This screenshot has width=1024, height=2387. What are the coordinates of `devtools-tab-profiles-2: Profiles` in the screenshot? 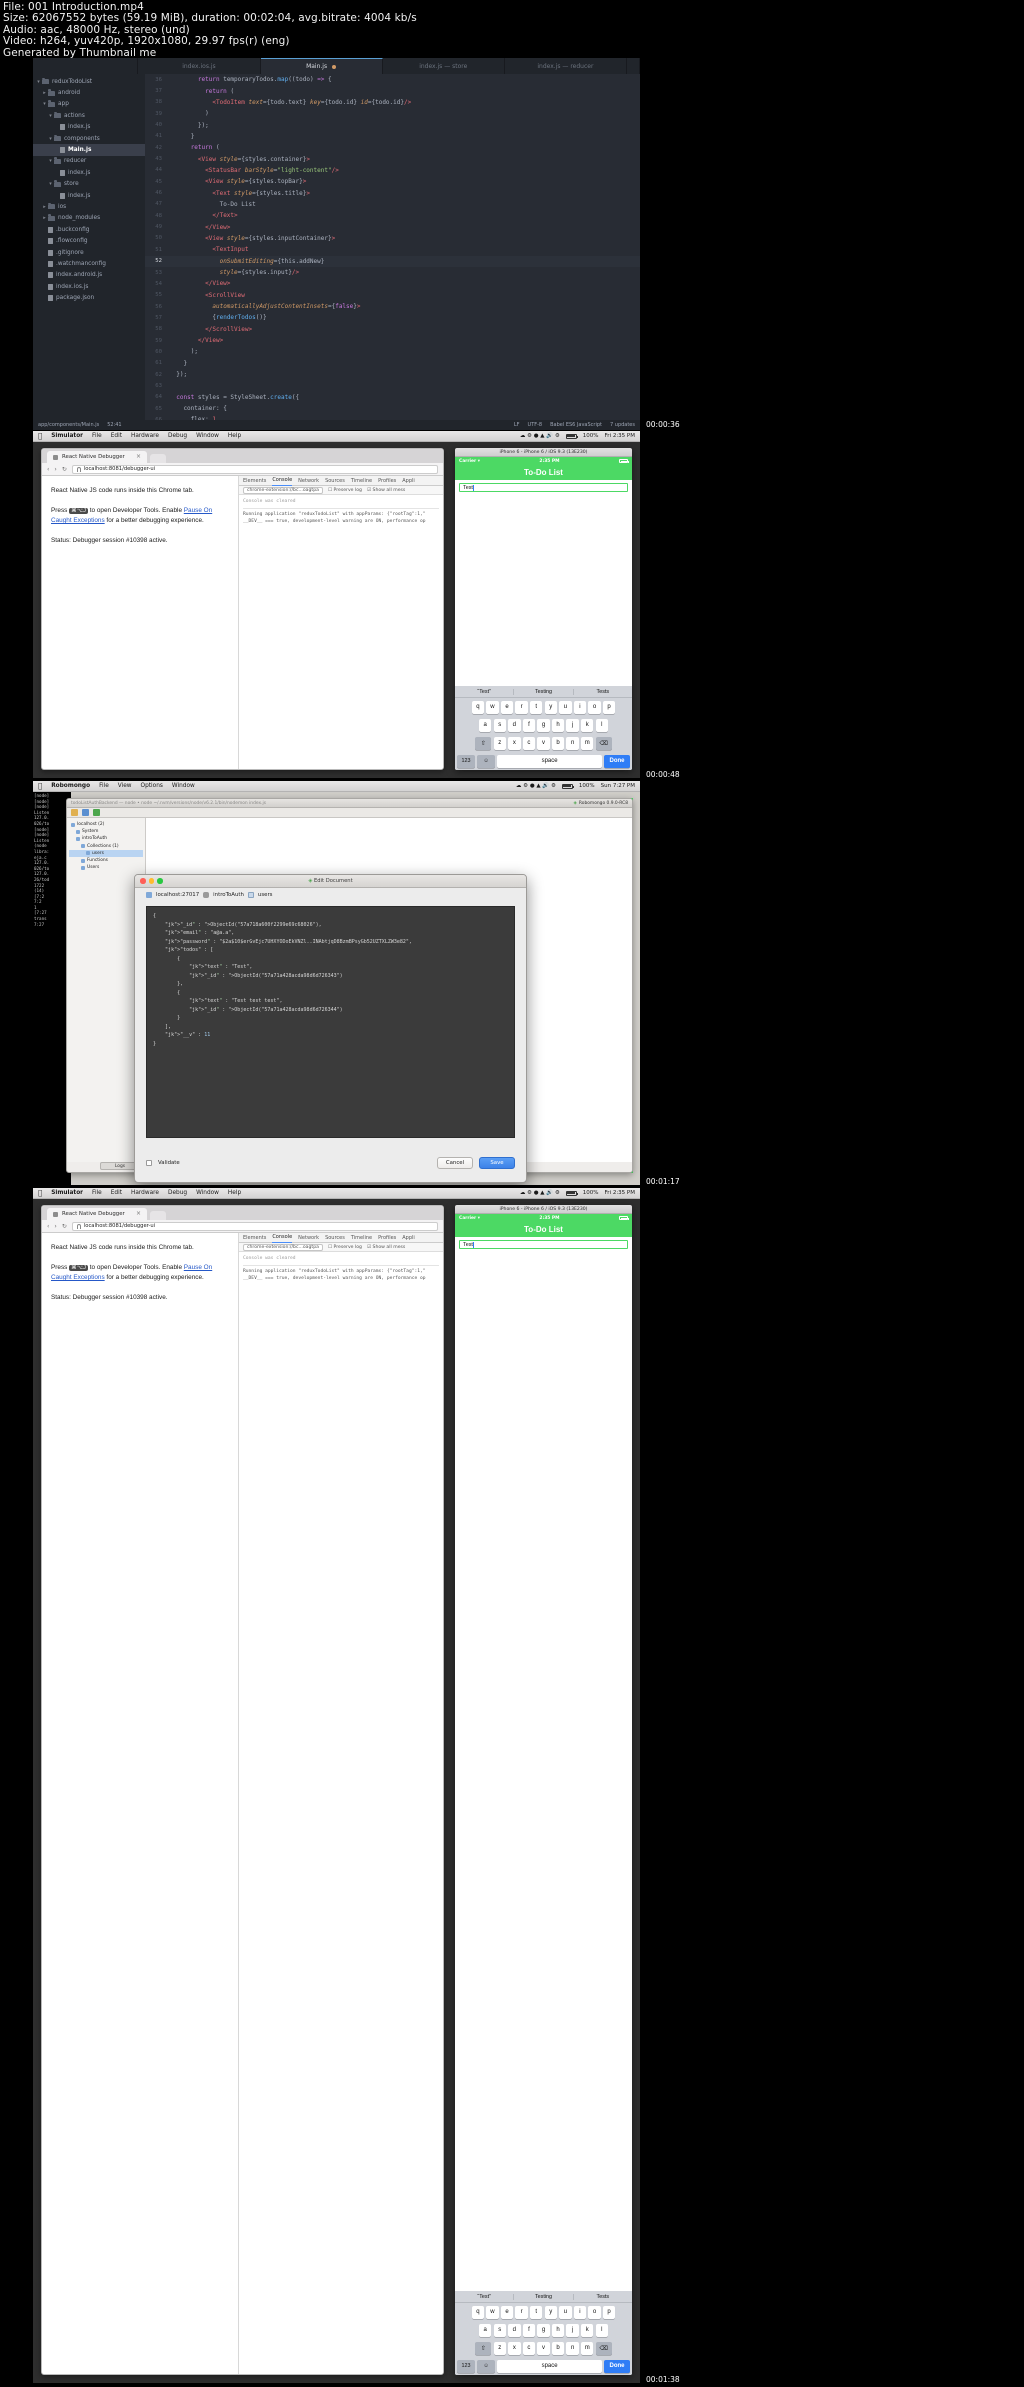 It's located at (387, 1238).